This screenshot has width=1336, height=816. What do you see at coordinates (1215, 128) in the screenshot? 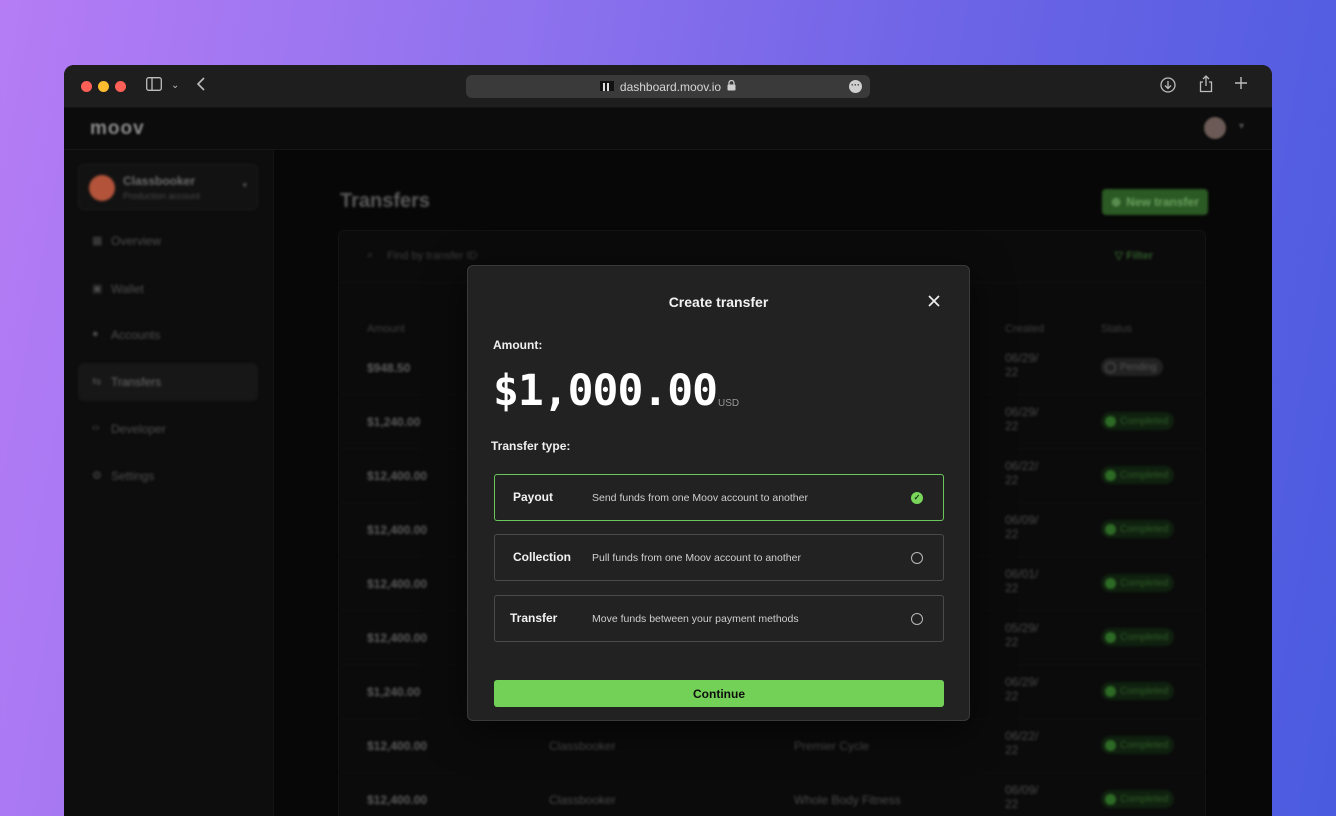
I see `avatar` at bounding box center [1215, 128].